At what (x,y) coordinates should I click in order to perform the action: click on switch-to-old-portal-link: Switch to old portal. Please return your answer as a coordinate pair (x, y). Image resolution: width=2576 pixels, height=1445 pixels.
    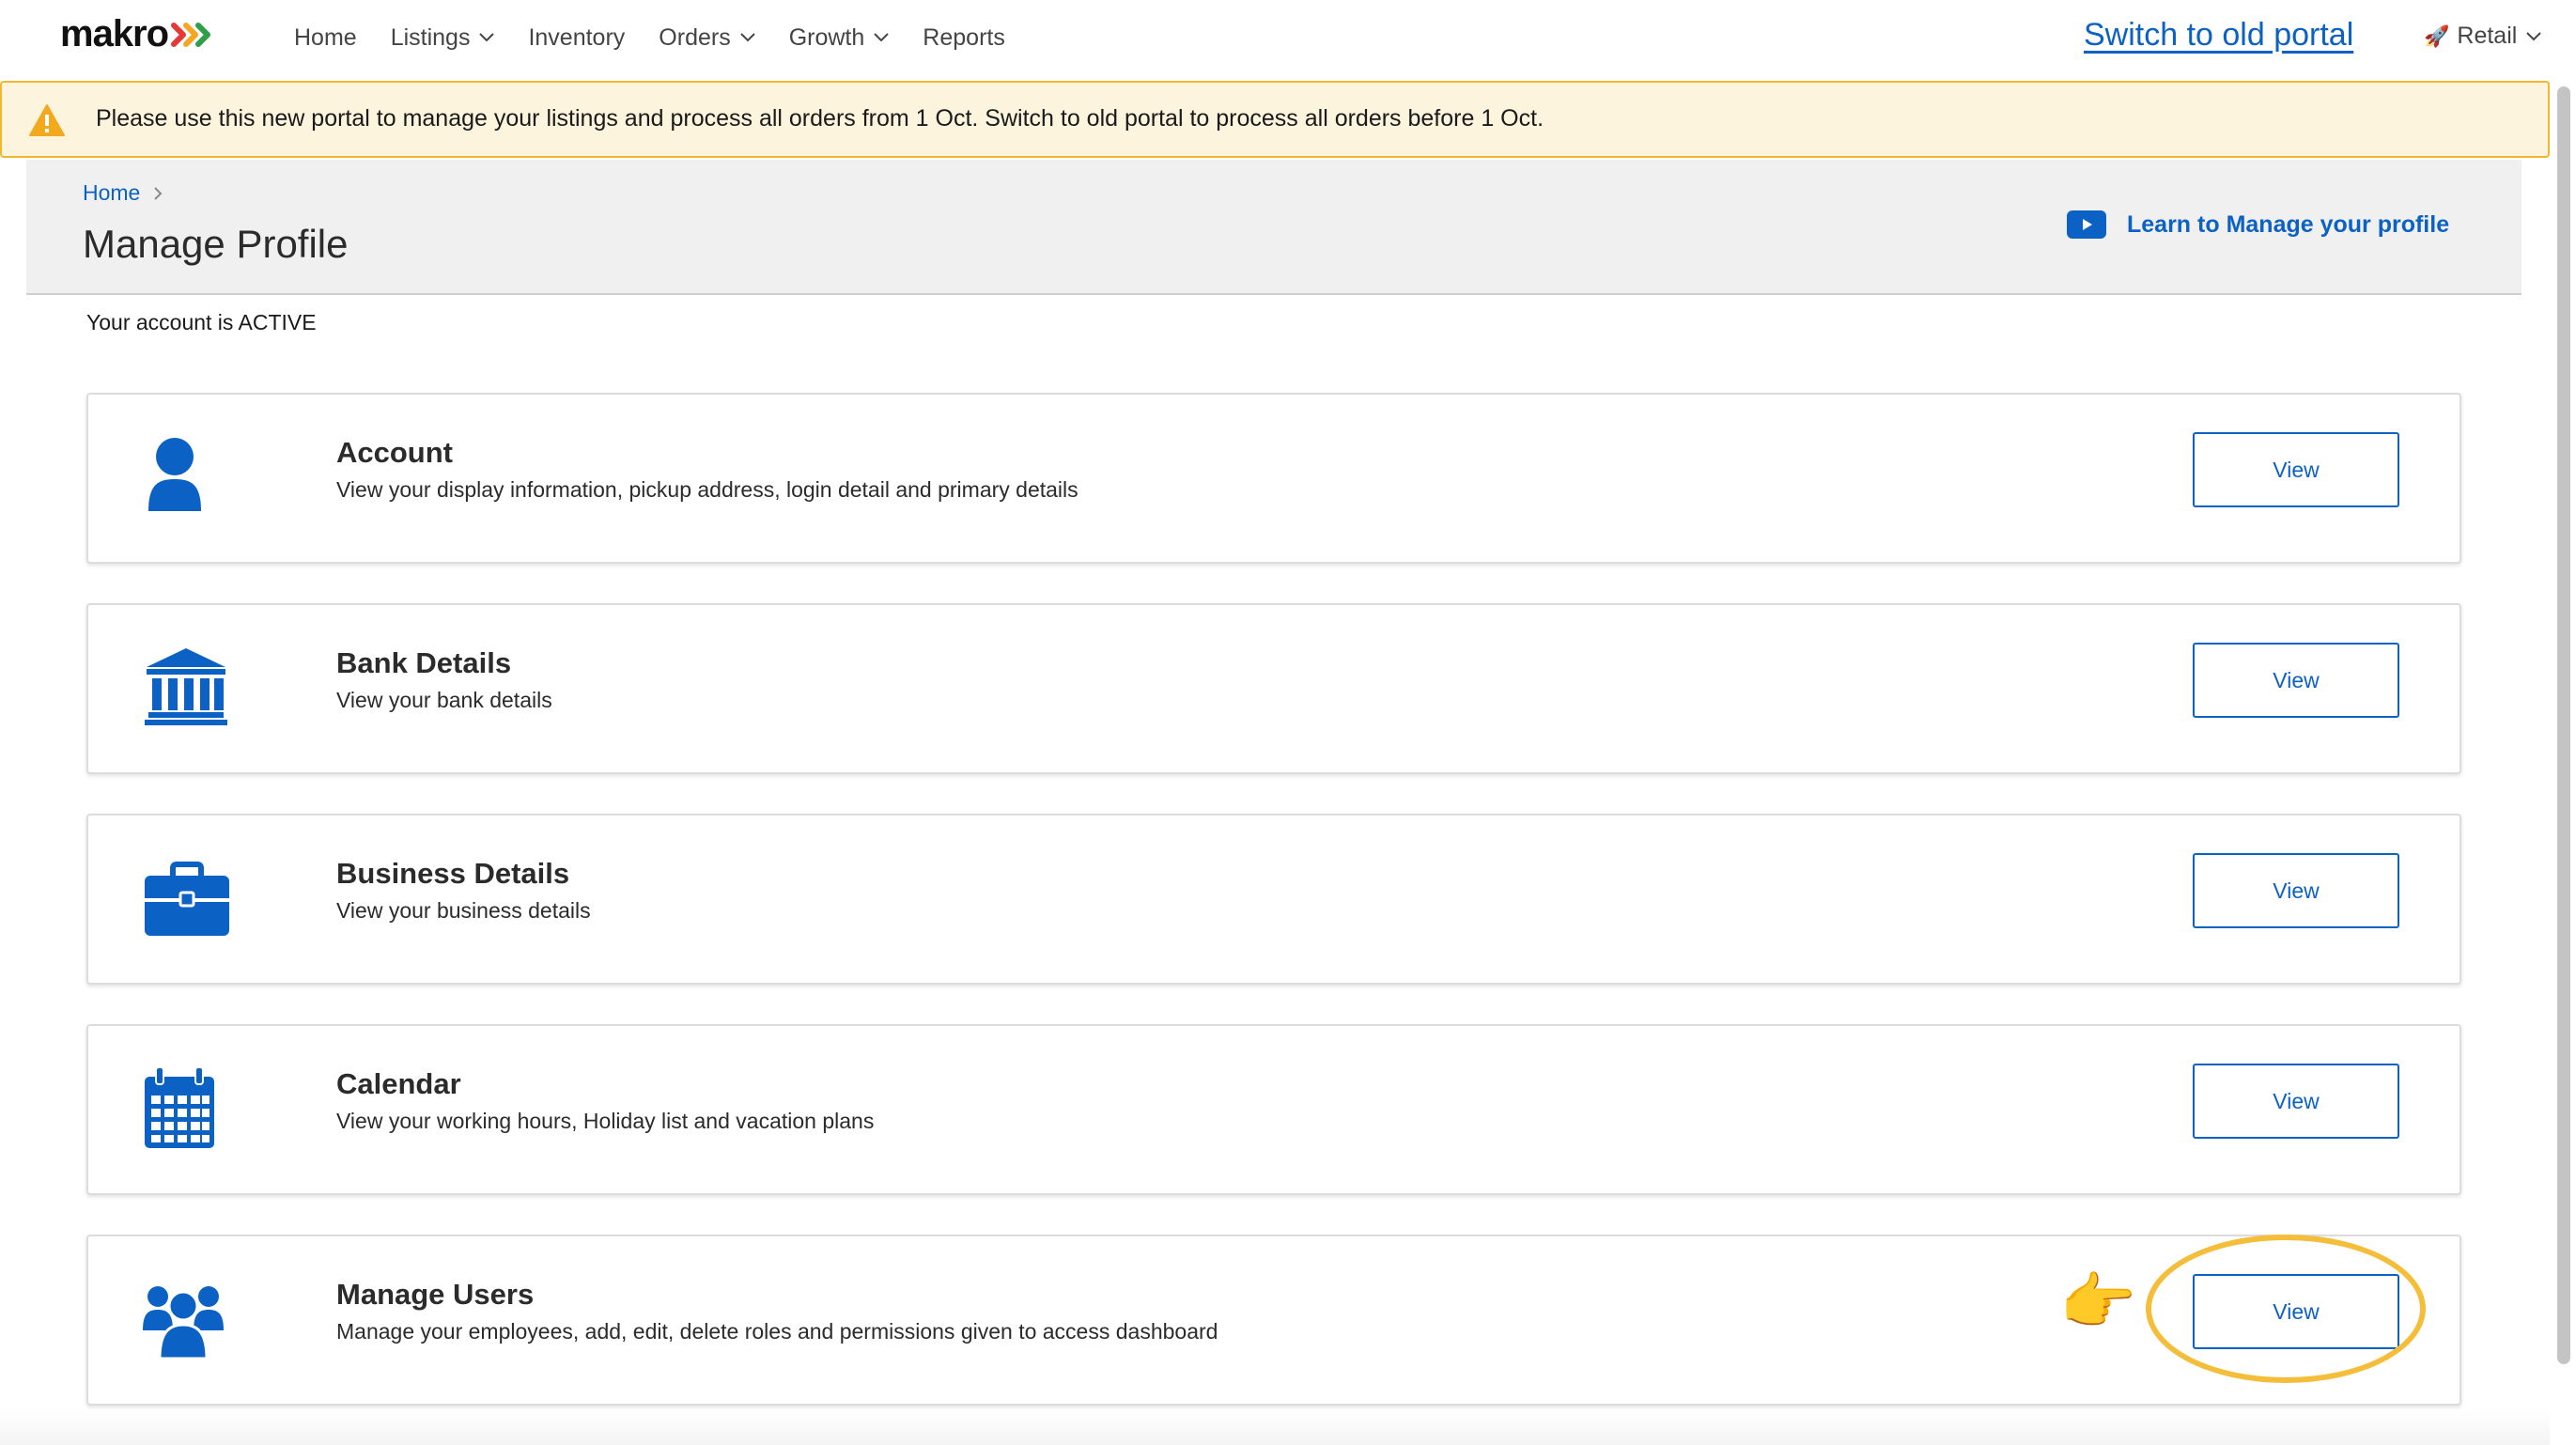
    Looking at the image, I should click on (2219, 35).